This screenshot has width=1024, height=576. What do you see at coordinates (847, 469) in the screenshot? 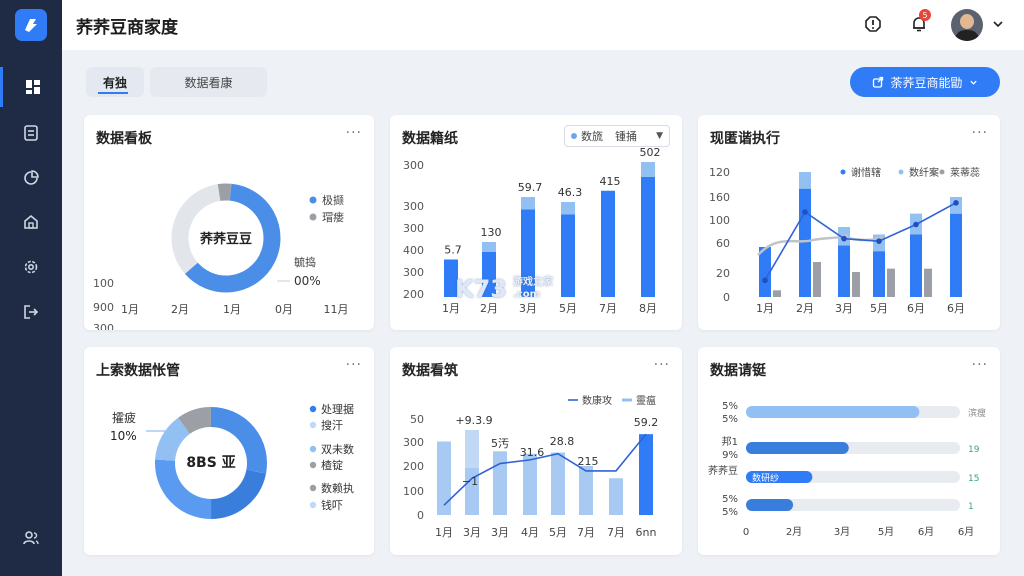
I see `chart-hbar-1: 5% 5% 滨瘦邦1 9% 19 荞荞豆 15 数研纱 5% 5% 1 0 2月 3月 5月 6月 6月` at bounding box center [847, 469].